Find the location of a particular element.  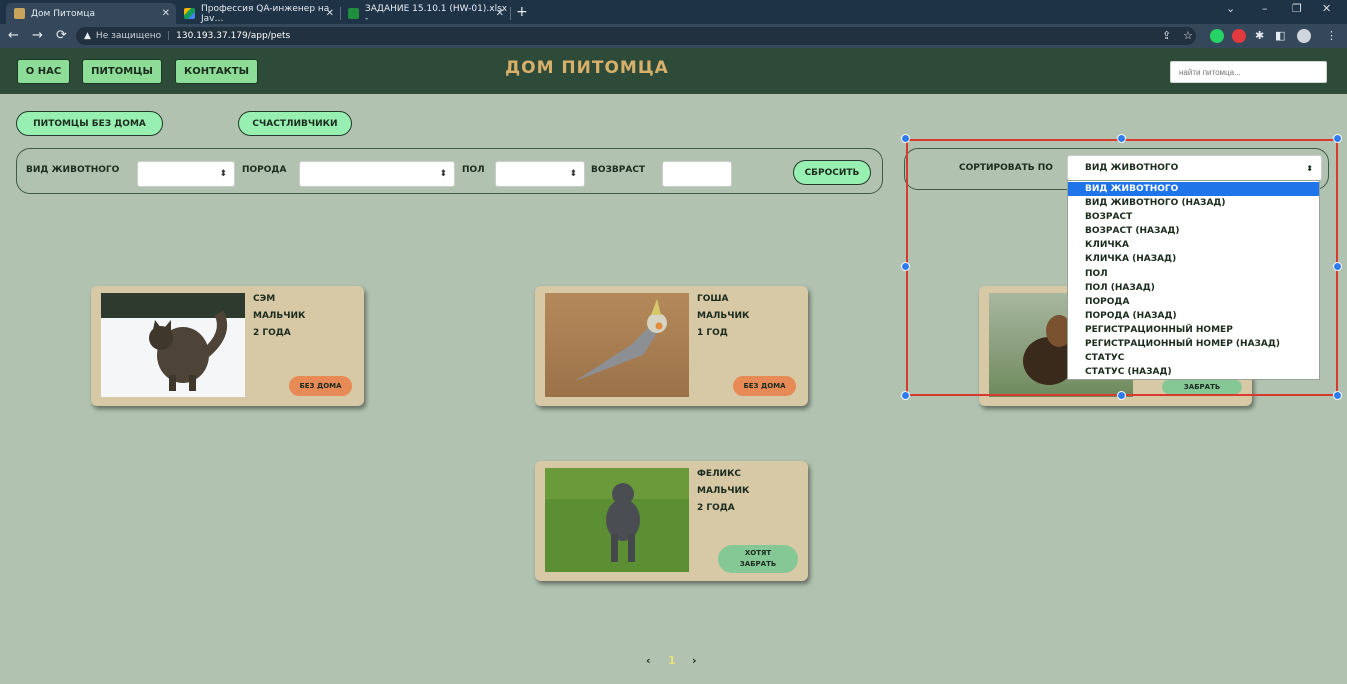

pet-age: 2 ГОДА is located at coordinates (272, 333).